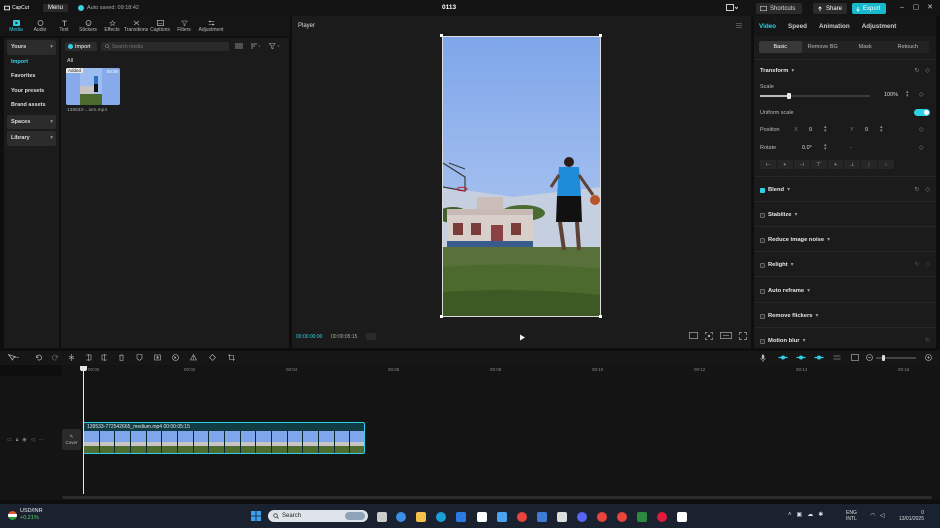 The width and height of the screenshot is (940, 528). Describe the element at coordinates (31, 121) in the screenshot. I see `sidebar-group-spaces: Spaces ▾` at that location.